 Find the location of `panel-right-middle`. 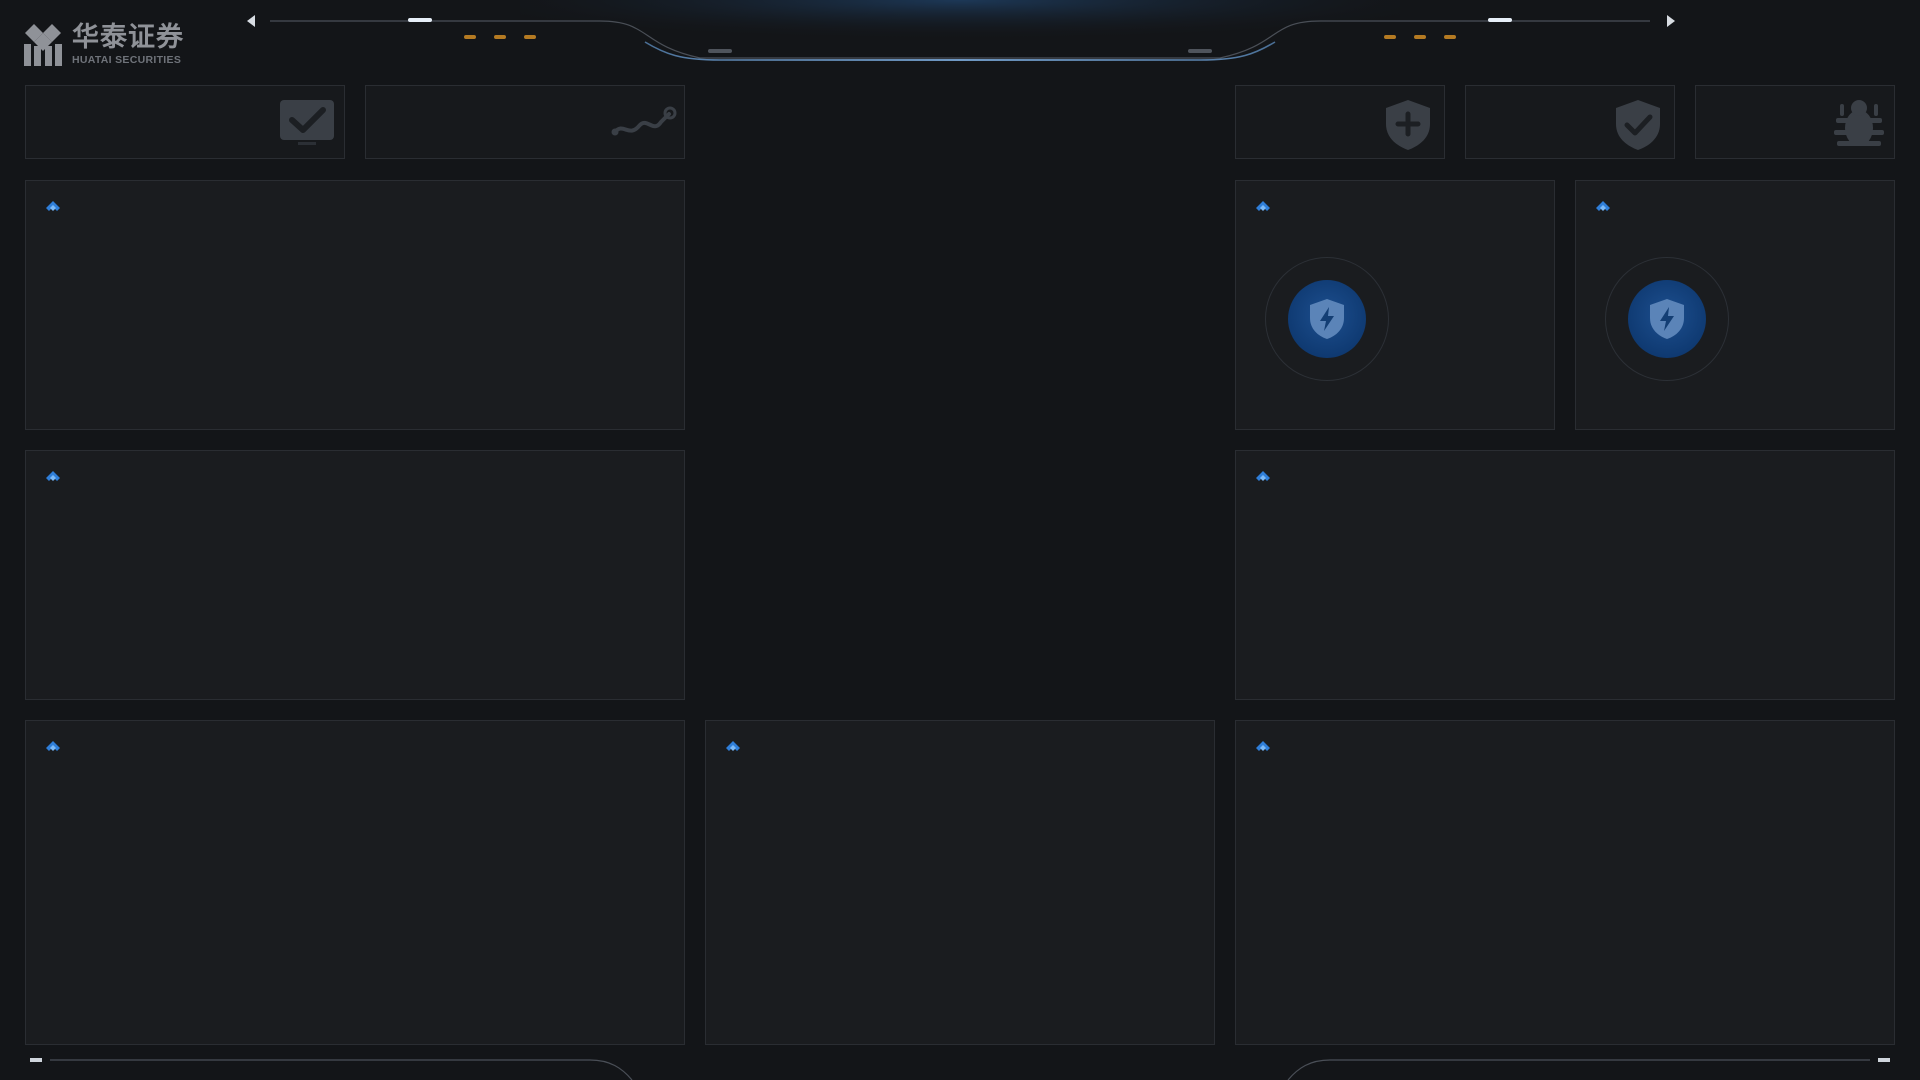

panel-right-middle is located at coordinates (1565, 575).